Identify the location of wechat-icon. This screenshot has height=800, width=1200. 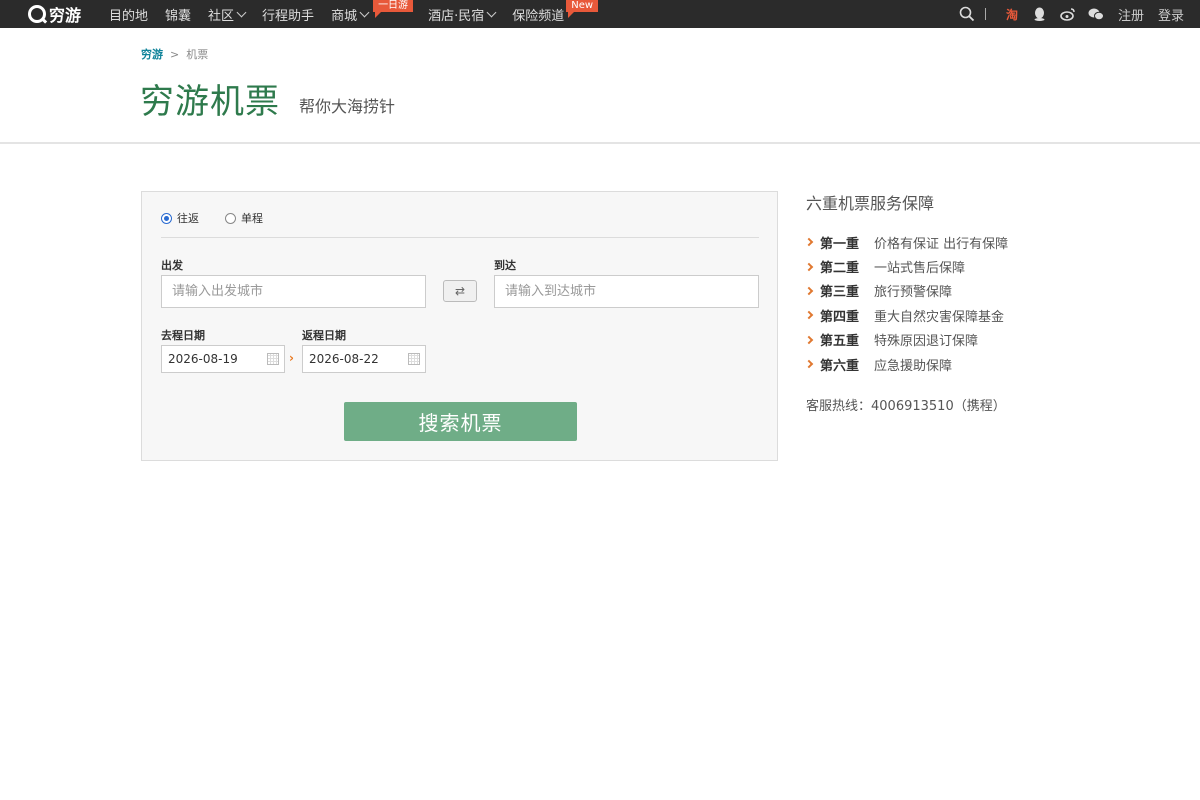
(1096, 14).